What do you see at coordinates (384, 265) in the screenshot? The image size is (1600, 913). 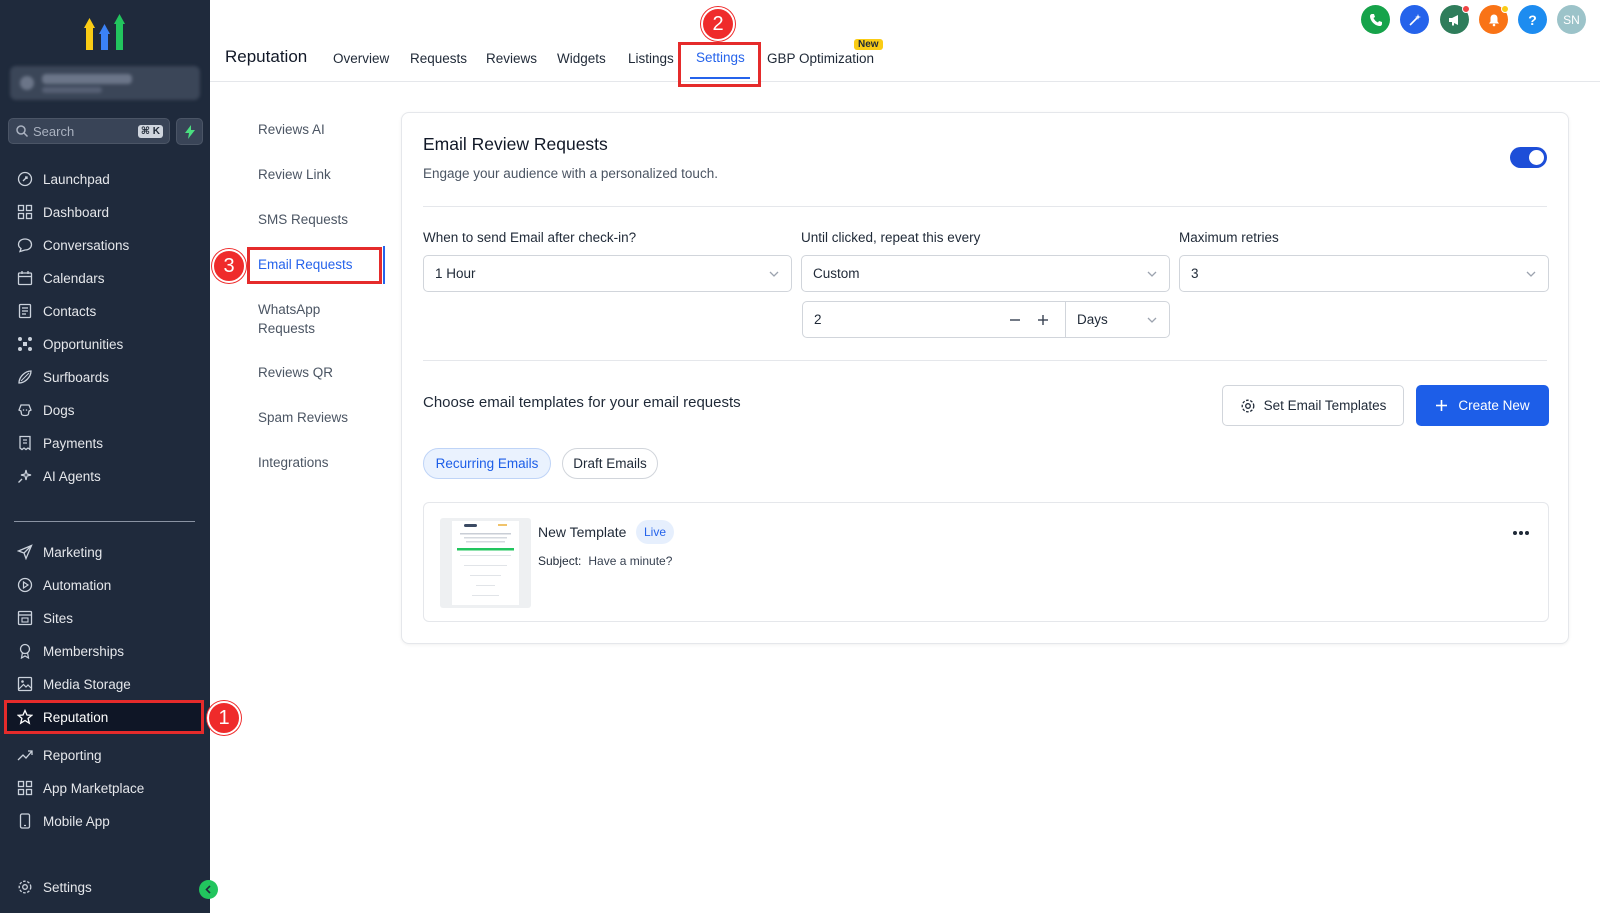 I see `subnav-active-indicator` at bounding box center [384, 265].